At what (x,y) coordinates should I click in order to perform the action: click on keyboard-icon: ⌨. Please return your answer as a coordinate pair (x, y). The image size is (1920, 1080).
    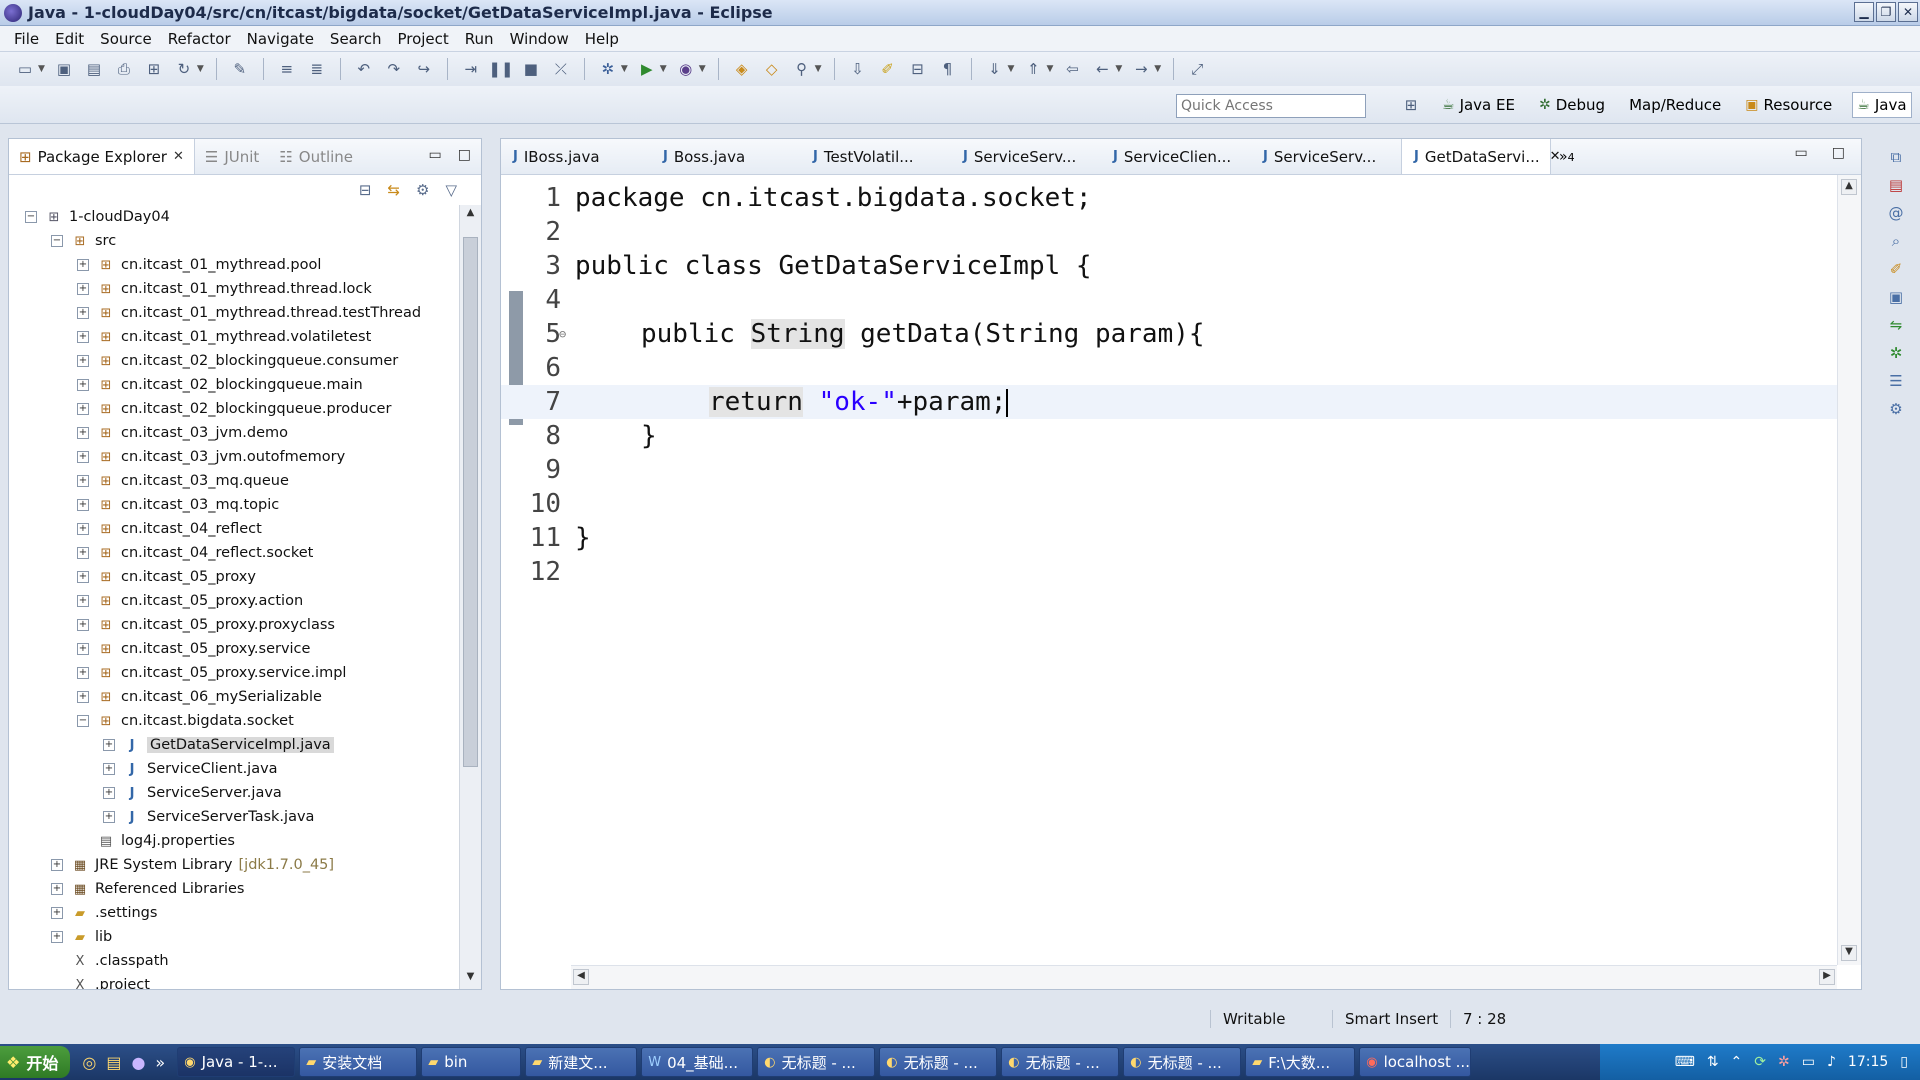
    Looking at the image, I should click on (1685, 1062).